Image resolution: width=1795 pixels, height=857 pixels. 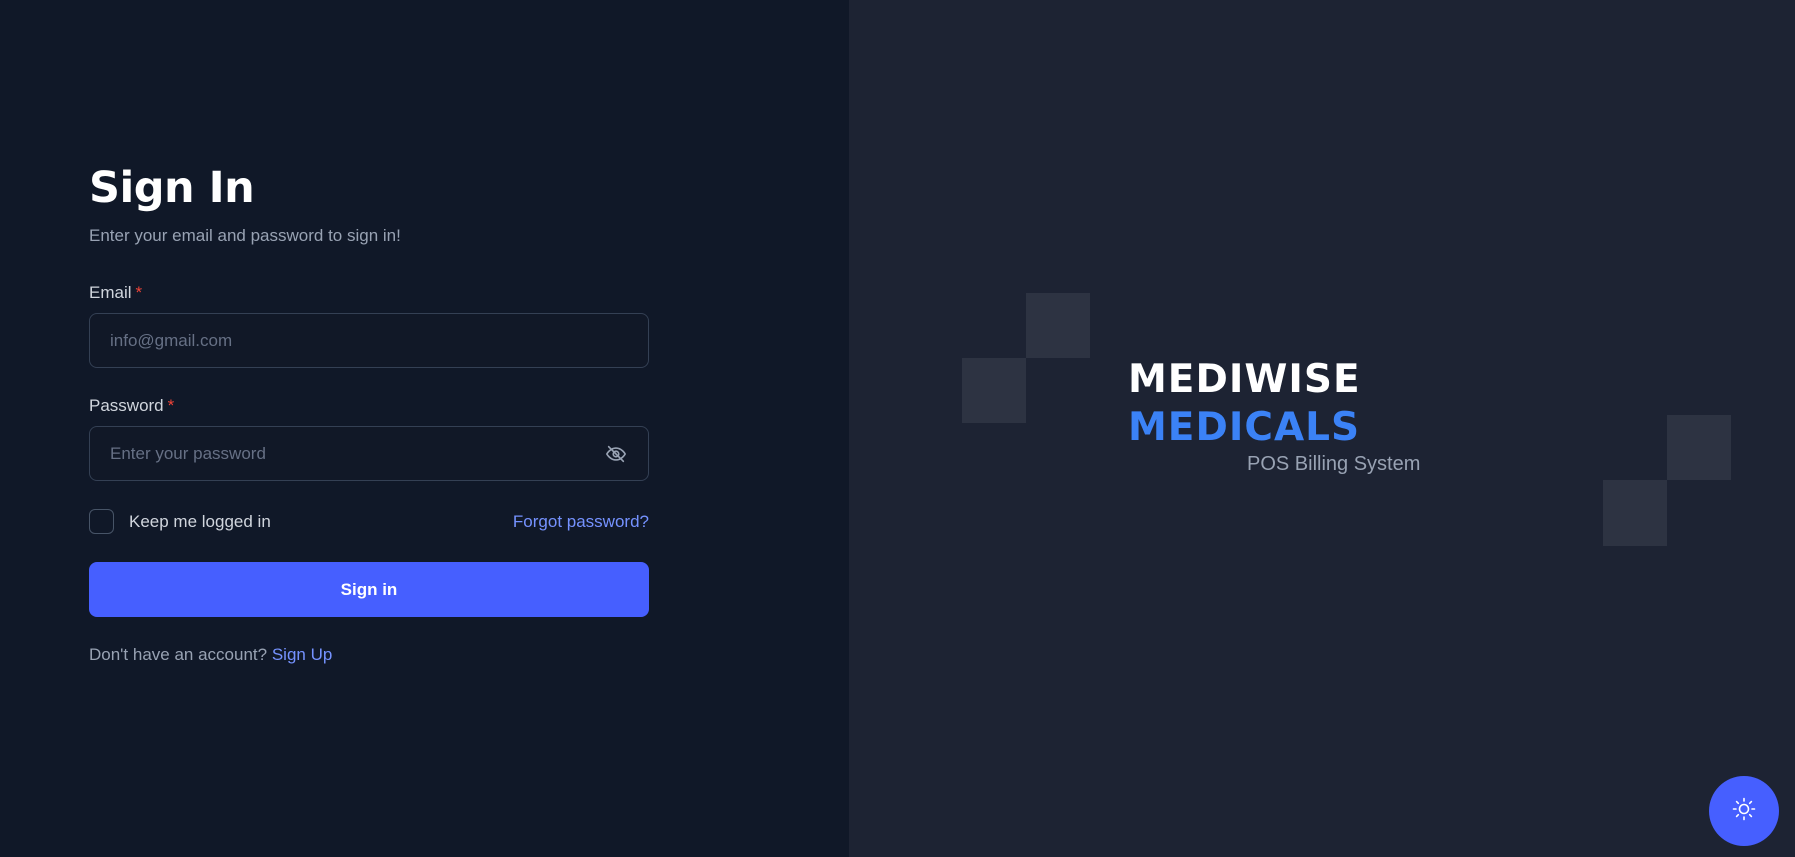 I want to click on email-input, so click(x=369, y=340).